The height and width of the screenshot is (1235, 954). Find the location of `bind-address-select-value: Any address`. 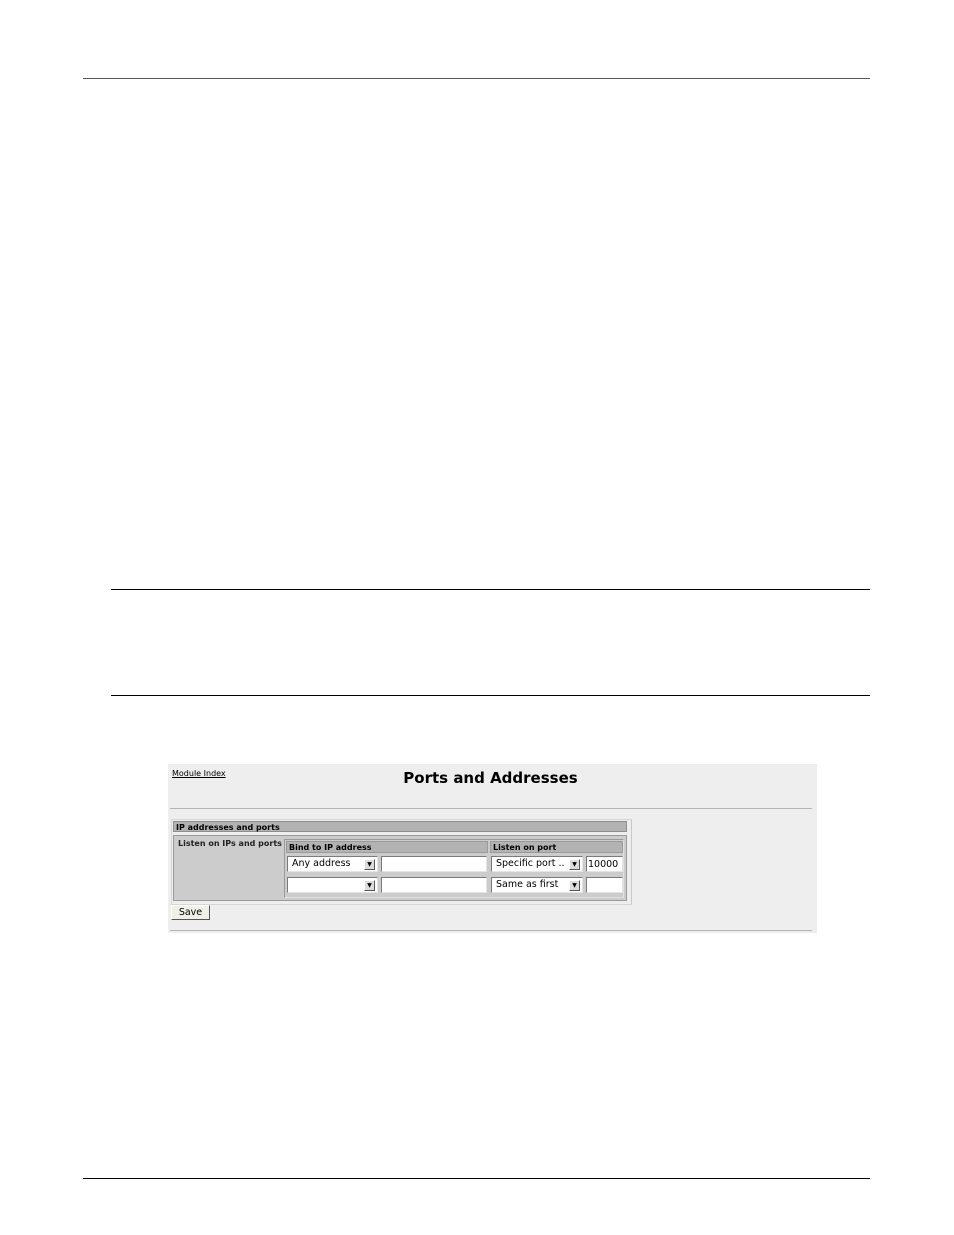

bind-address-select-value: Any address is located at coordinates (321, 863).